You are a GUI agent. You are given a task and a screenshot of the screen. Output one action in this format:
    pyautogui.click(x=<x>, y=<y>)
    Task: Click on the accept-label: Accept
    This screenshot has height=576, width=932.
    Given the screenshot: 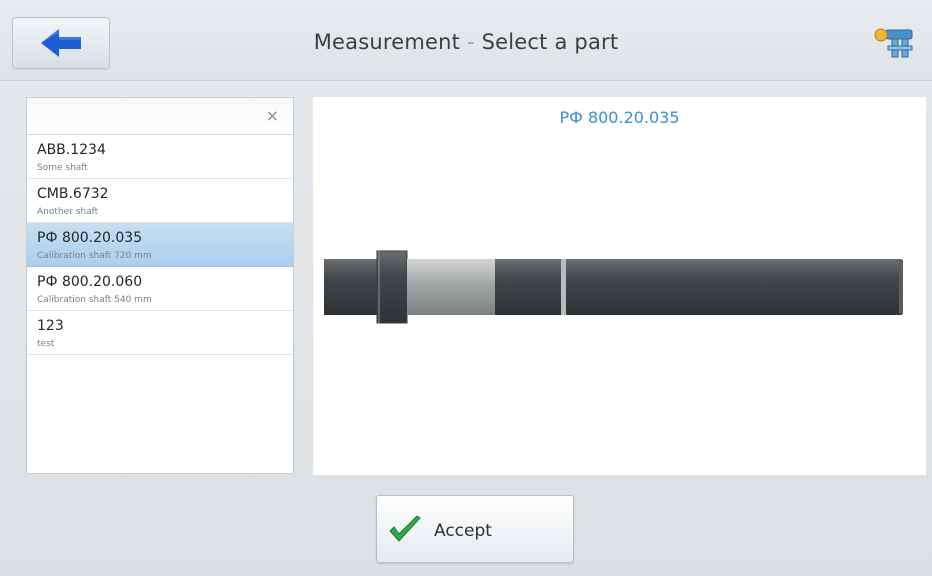 What is the action you would take?
    pyautogui.click(x=463, y=531)
    